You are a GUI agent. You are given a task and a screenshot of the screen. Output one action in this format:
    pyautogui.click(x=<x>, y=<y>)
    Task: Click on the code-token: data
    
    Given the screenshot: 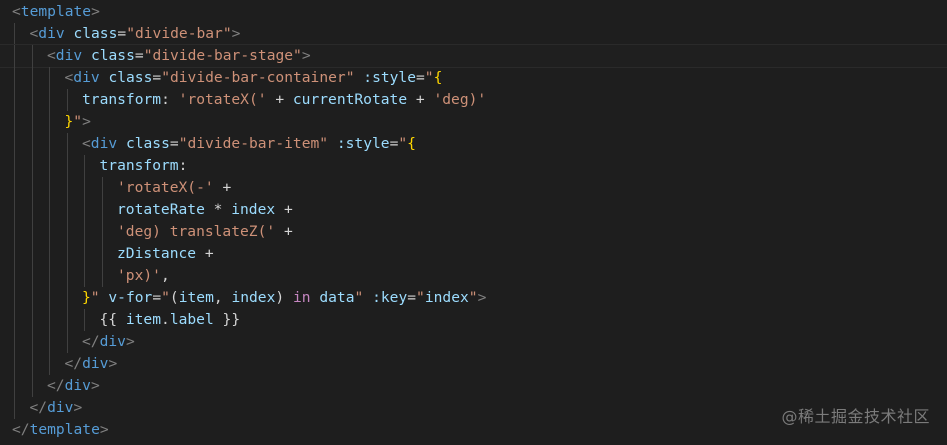 What is the action you would take?
    pyautogui.click(x=337, y=297)
    